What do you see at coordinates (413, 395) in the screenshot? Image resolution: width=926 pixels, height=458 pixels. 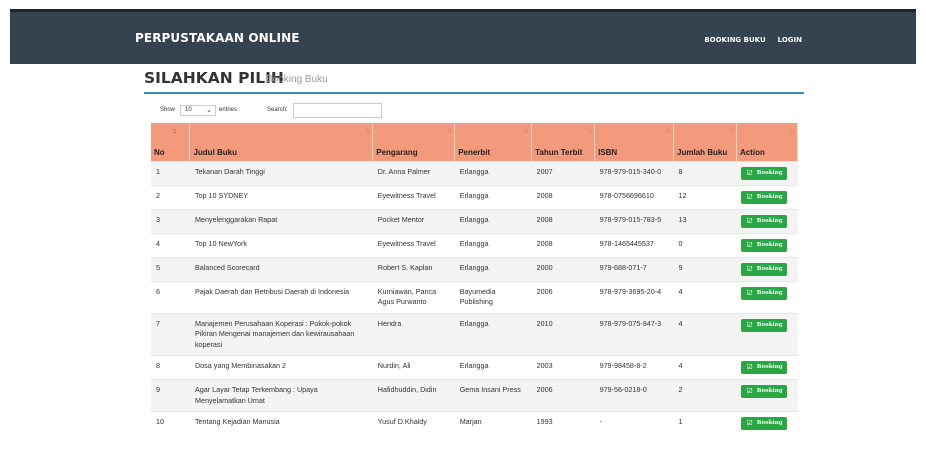 I see `cell-pengarang: Hafidhuddin, Didin` at bounding box center [413, 395].